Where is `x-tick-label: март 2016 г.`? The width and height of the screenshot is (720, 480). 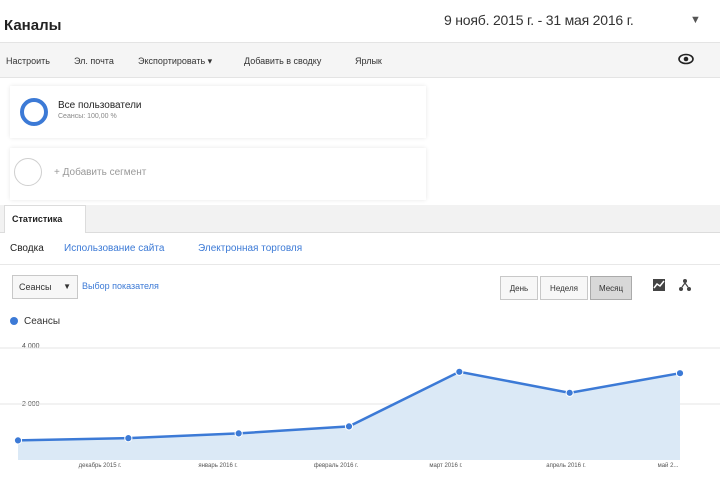 x-tick-label: март 2016 г. is located at coordinates (446, 466).